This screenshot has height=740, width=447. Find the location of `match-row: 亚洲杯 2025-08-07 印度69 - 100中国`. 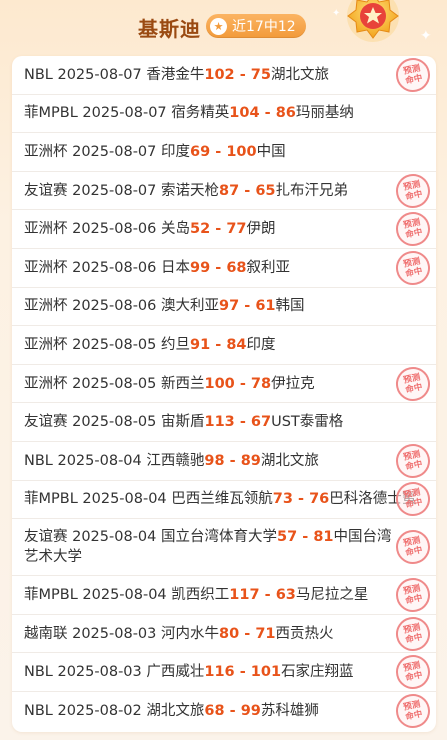

match-row: 亚洲杯 2025-08-07 印度69 - 100中国 is located at coordinates (224, 152).